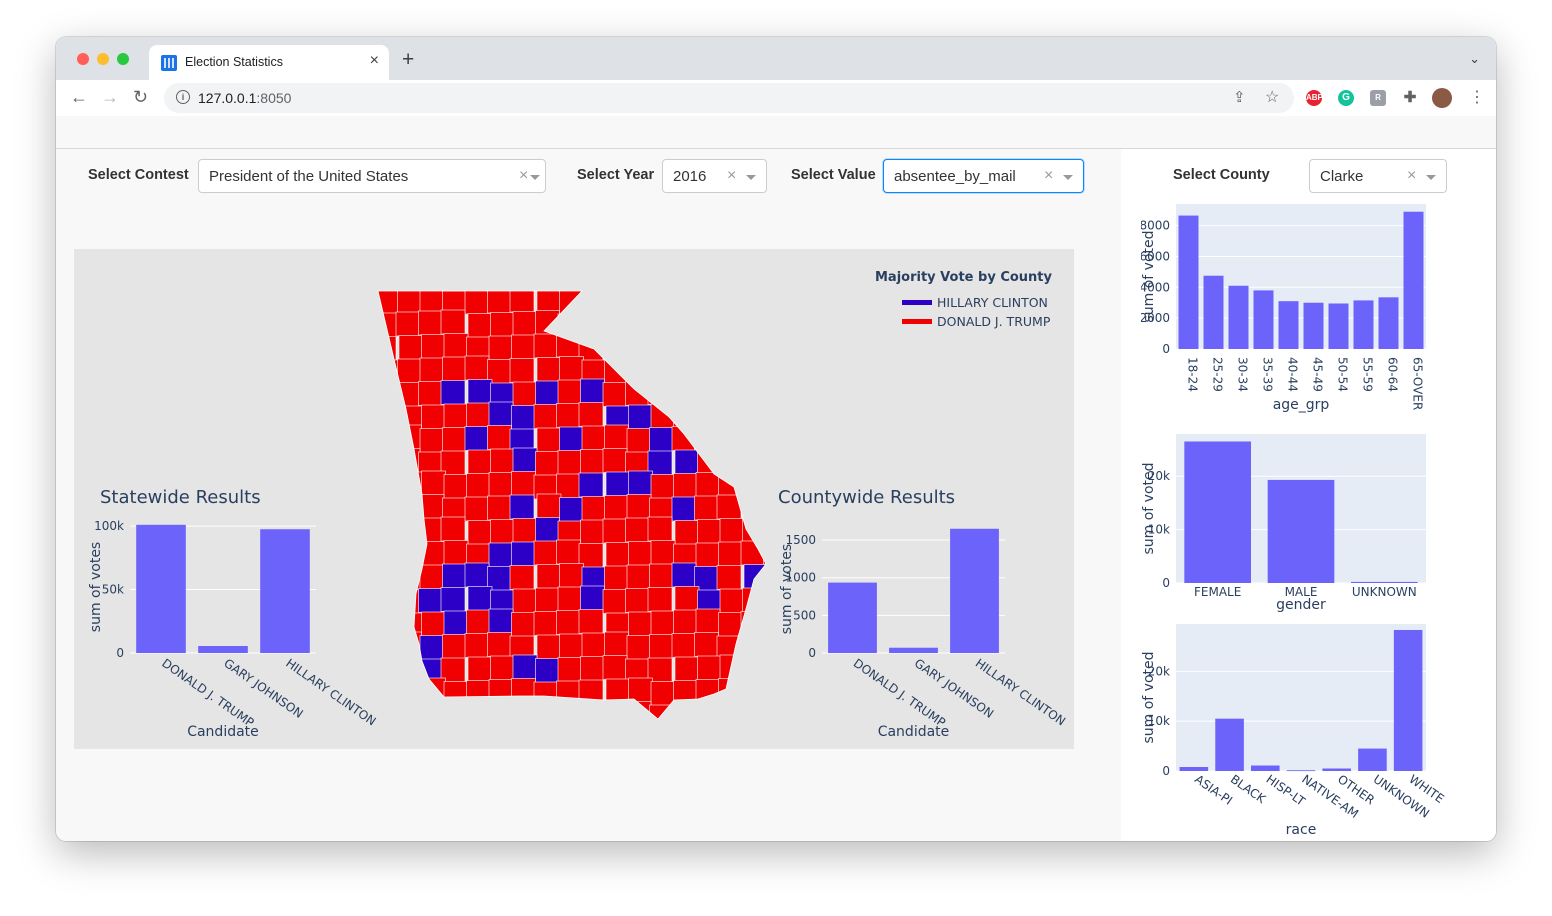  Describe the element at coordinates (1477, 97) in the screenshot. I see `menu-icon: ⋮` at that location.